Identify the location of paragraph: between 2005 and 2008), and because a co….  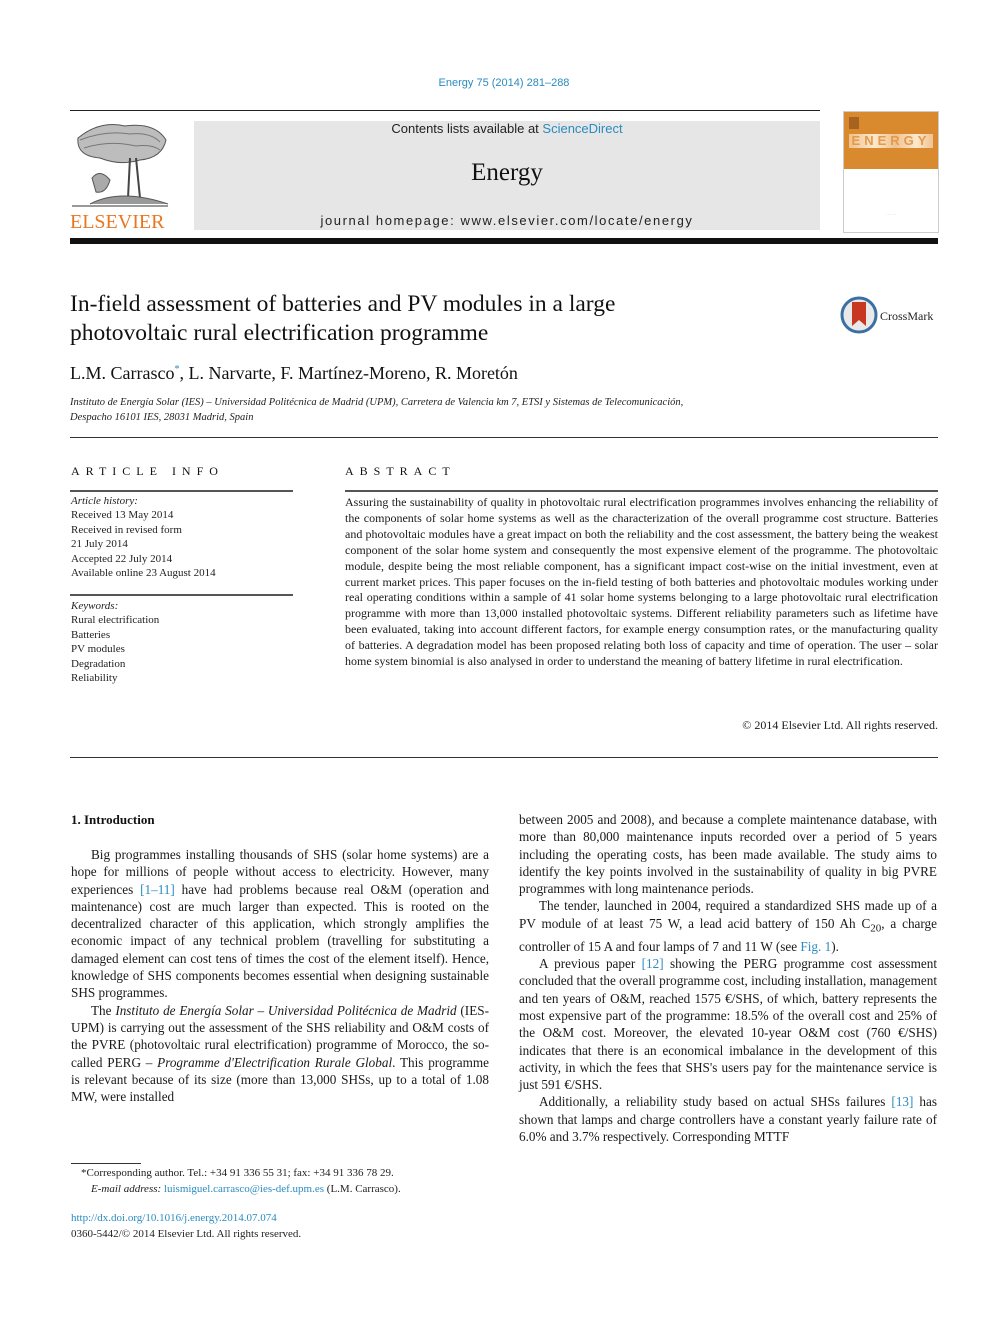
(728, 854).